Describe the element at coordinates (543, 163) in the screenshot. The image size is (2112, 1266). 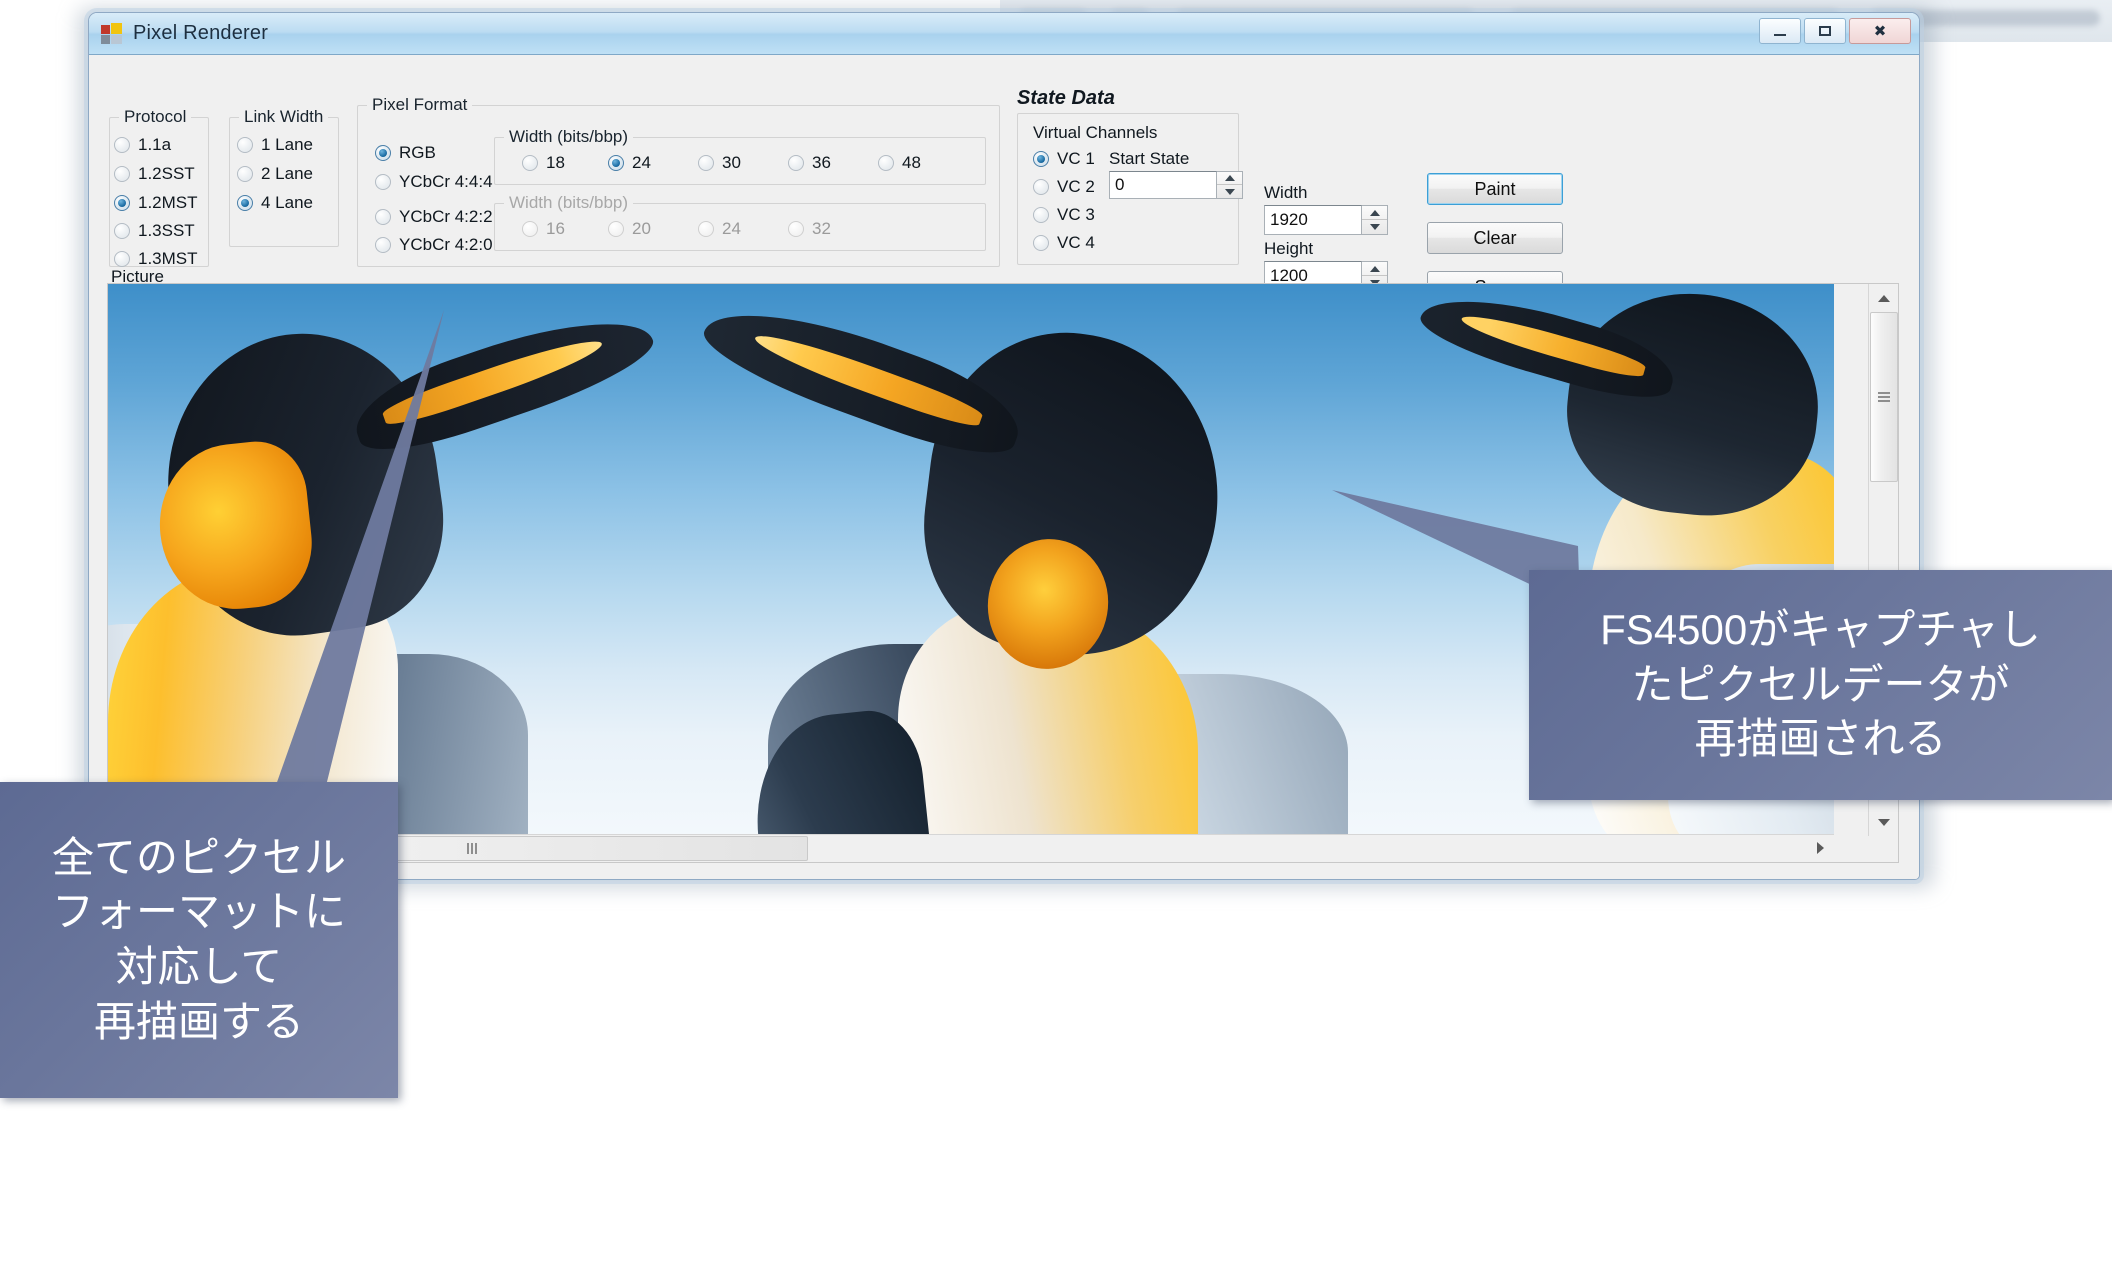
I see `radio-rgbwidth-18: 18` at that location.